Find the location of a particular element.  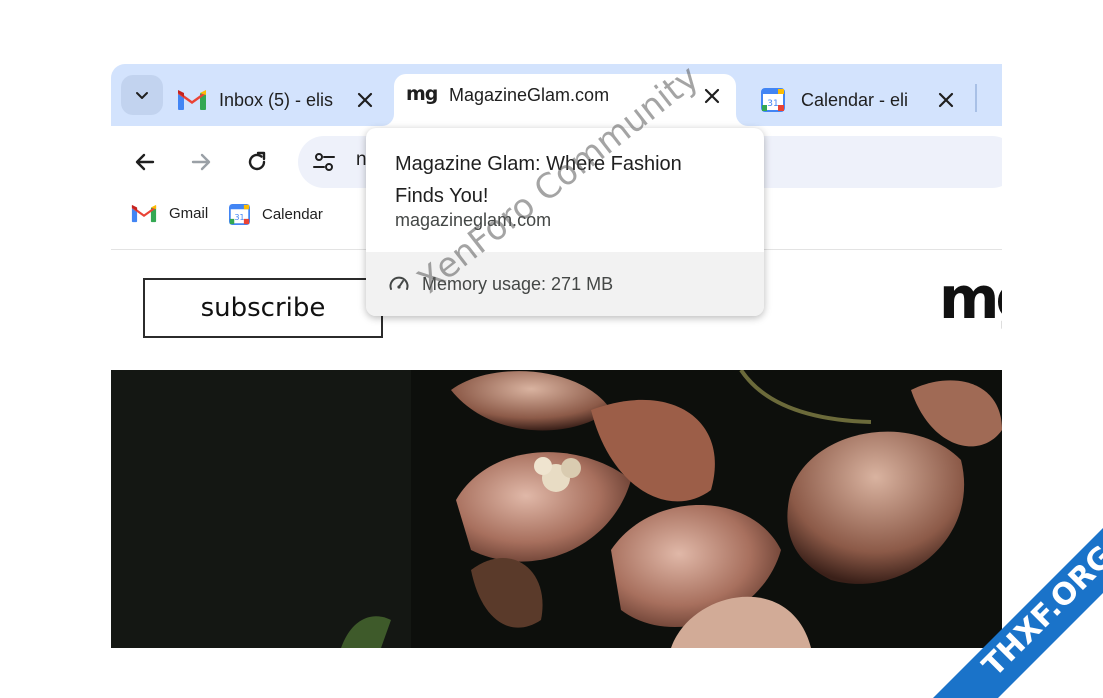

tab-title: Calendar - eli is located at coordinates (855, 99).